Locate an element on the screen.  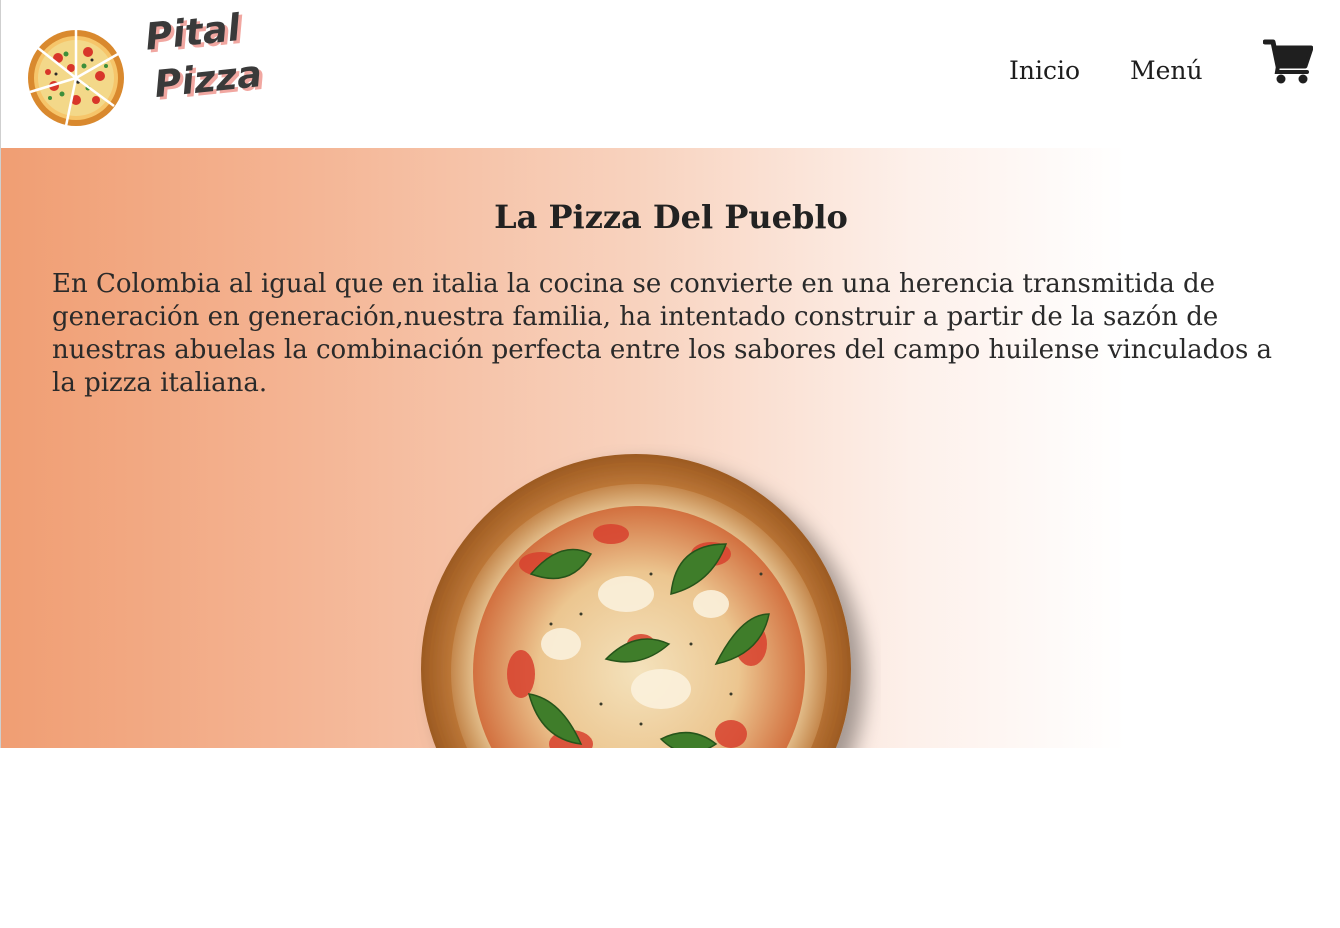
nav-link-inicio: Inicio is located at coordinates (1044, 70).